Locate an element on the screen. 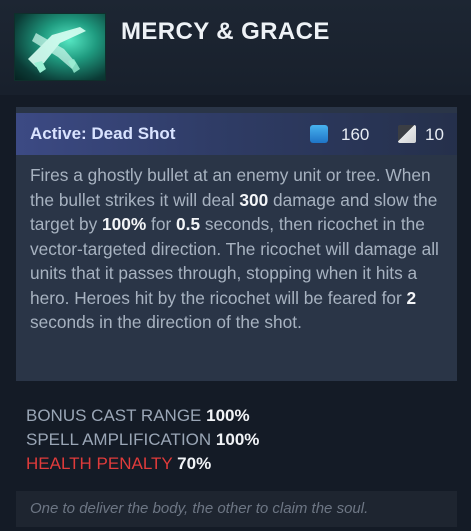 This screenshot has width=471, height=531. fear-duration-value: 2 is located at coordinates (411, 297).